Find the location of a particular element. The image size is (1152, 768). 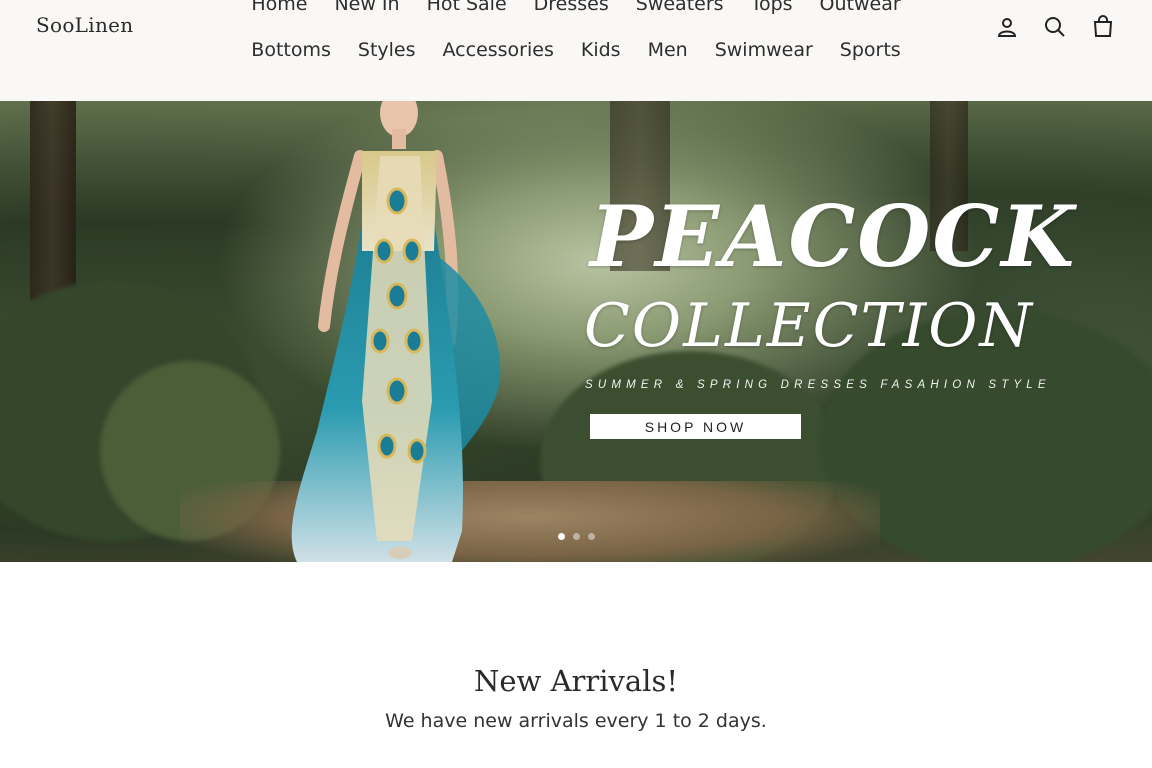

nav-item-kids: Kids is located at coordinates (601, 50).